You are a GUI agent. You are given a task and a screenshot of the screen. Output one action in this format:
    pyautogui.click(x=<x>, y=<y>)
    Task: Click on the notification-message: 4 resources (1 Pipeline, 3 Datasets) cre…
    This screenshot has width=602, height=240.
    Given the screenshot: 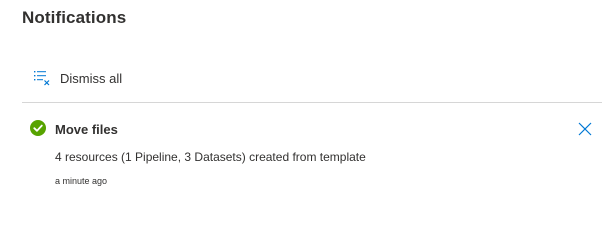 What is the action you would take?
    pyautogui.click(x=210, y=157)
    